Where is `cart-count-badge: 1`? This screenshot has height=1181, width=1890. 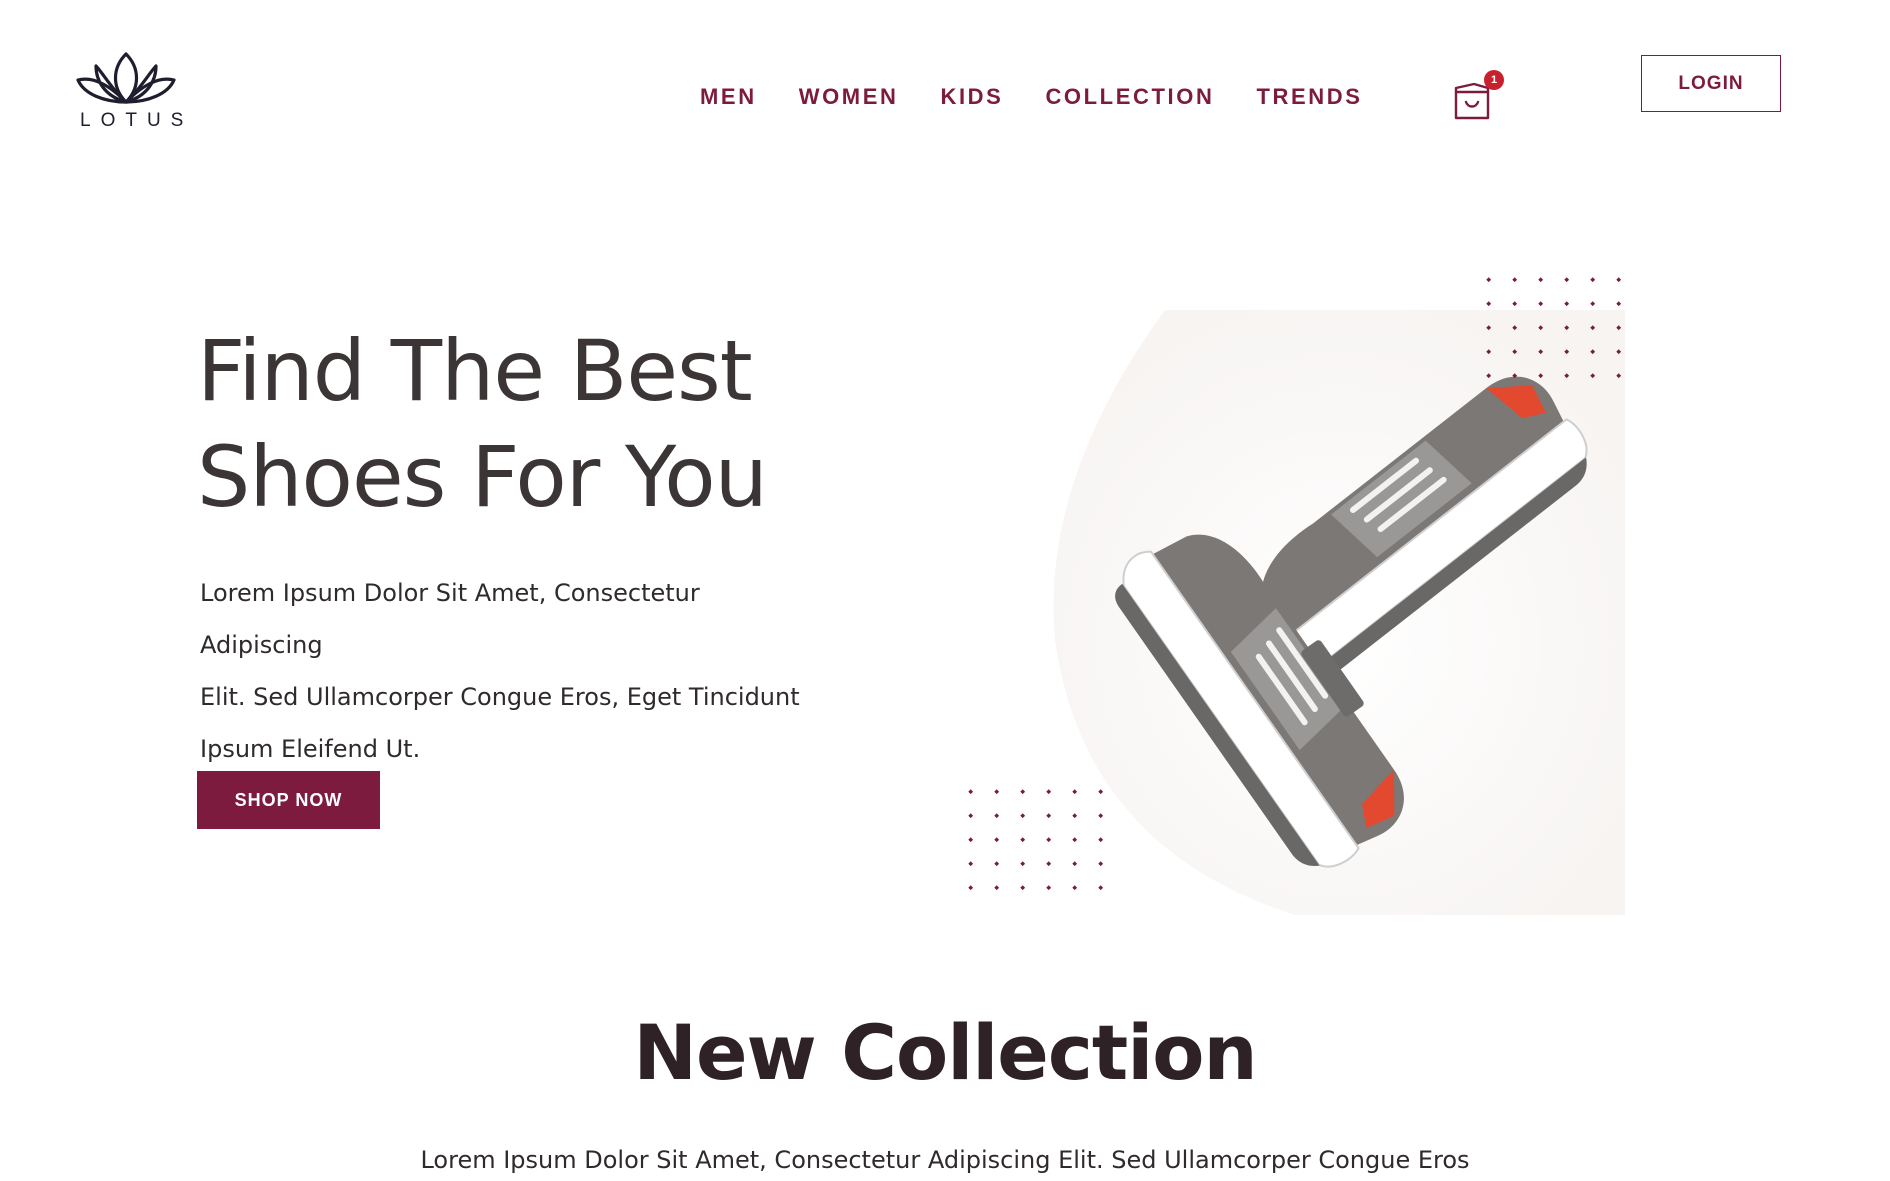 cart-count-badge: 1 is located at coordinates (1494, 80).